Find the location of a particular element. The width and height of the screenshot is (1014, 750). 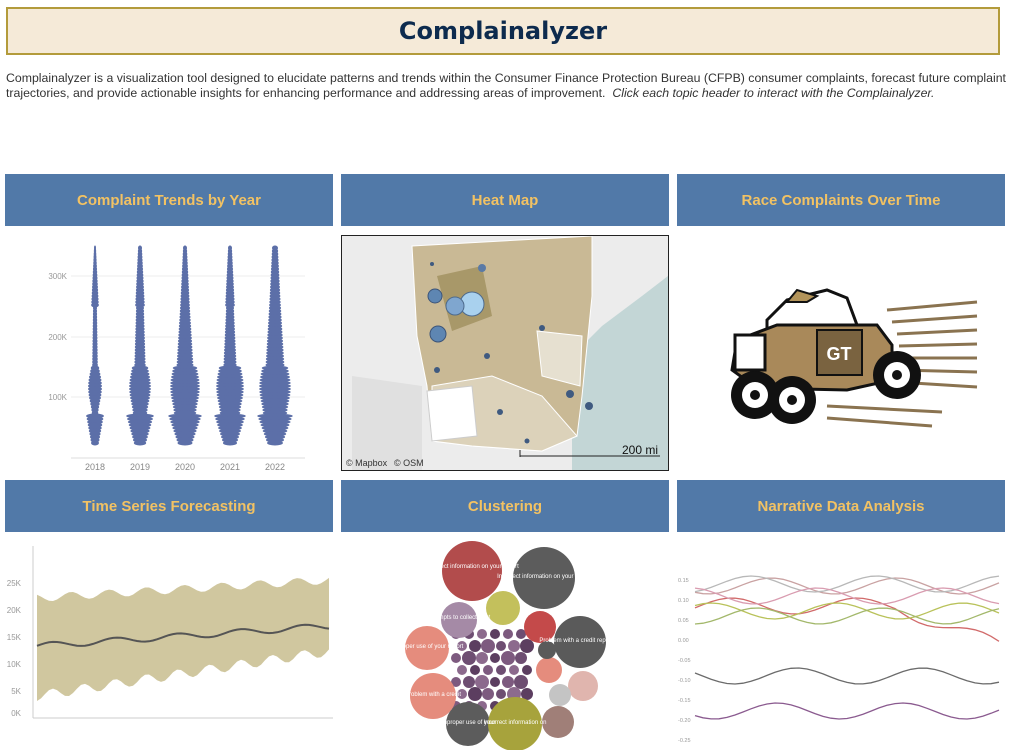

time-series-thumbnail: 25K 20K 15K 10K 5K 0K is located at coordinates (169, 641).